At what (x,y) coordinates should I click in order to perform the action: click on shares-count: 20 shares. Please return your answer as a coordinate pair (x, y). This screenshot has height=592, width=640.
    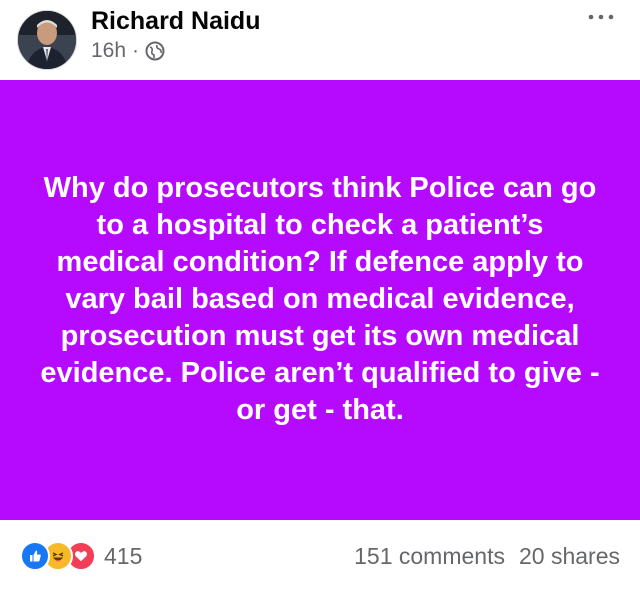
    Looking at the image, I should click on (569, 556).